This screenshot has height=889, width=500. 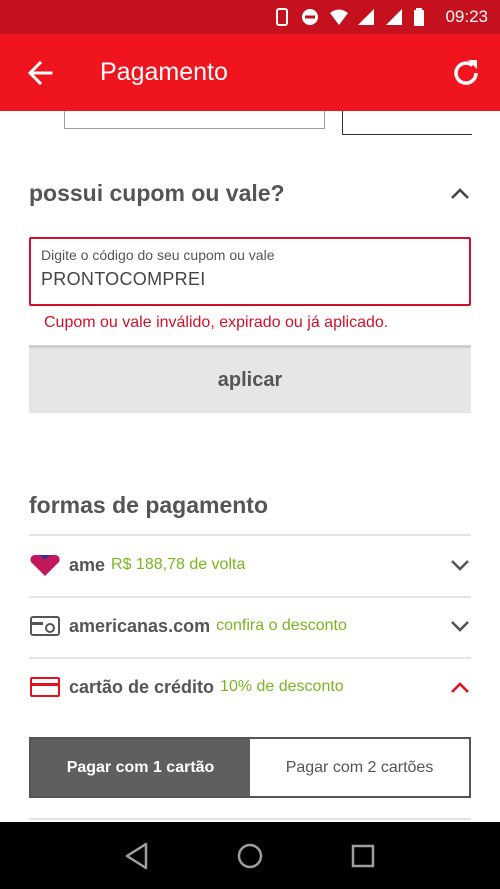 I want to click on home-circle-icon, so click(x=250, y=856).